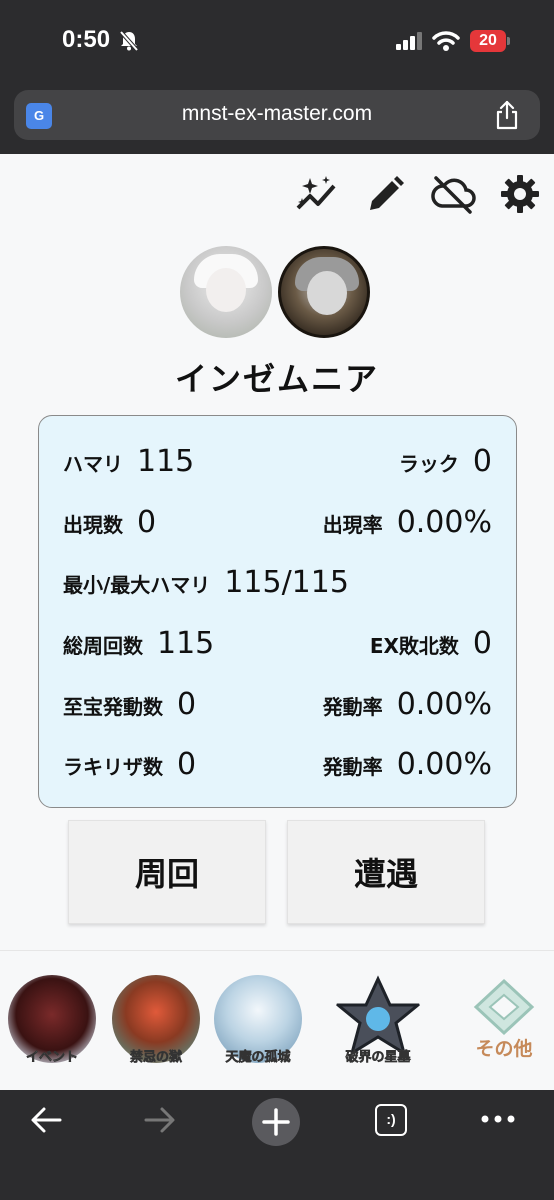 This screenshot has height=1200, width=554. Describe the element at coordinates (385, 194) in the screenshot. I see `pencil-icon` at that location.